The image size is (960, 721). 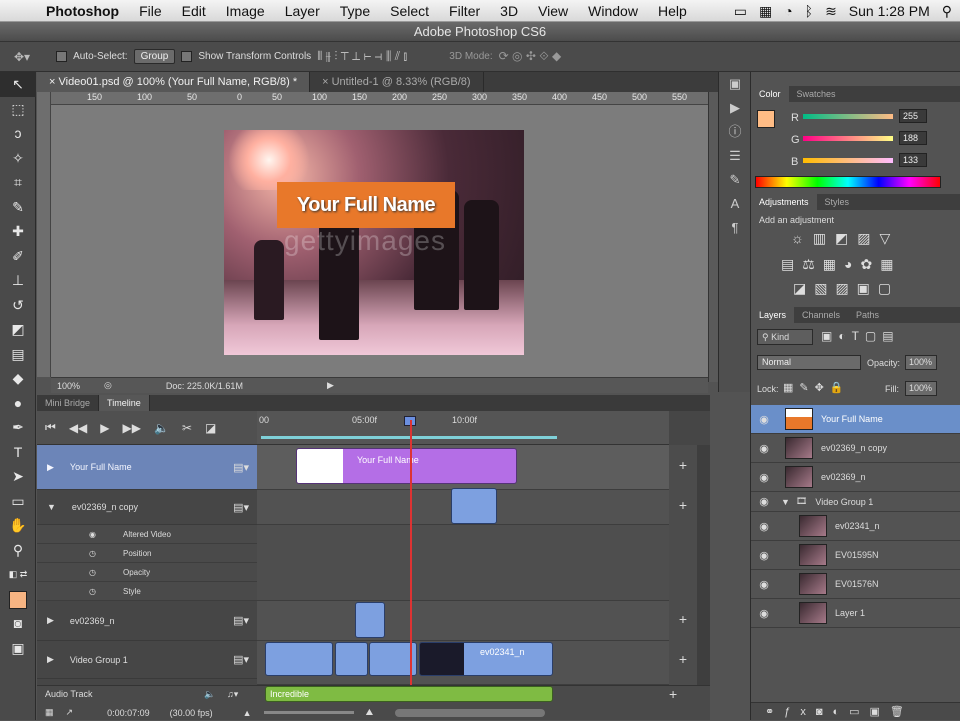 What do you see at coordinates (848, 138) in the screenshot?
I see `g-slider` at bounding box center [848, 138].